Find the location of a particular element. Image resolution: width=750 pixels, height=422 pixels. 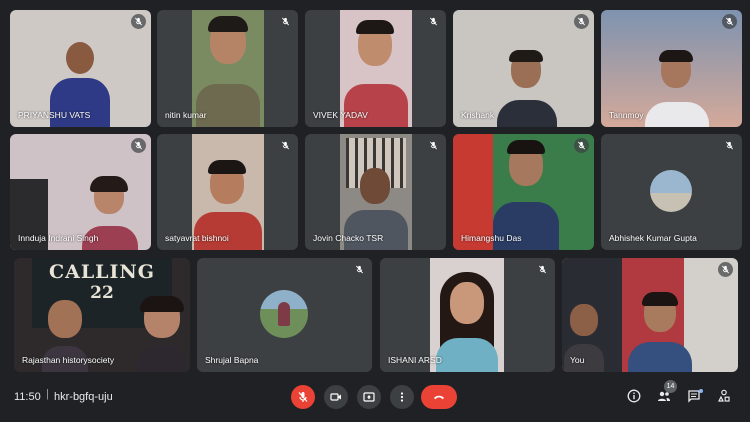

call-end-icon is located at coordinates (439, 397).